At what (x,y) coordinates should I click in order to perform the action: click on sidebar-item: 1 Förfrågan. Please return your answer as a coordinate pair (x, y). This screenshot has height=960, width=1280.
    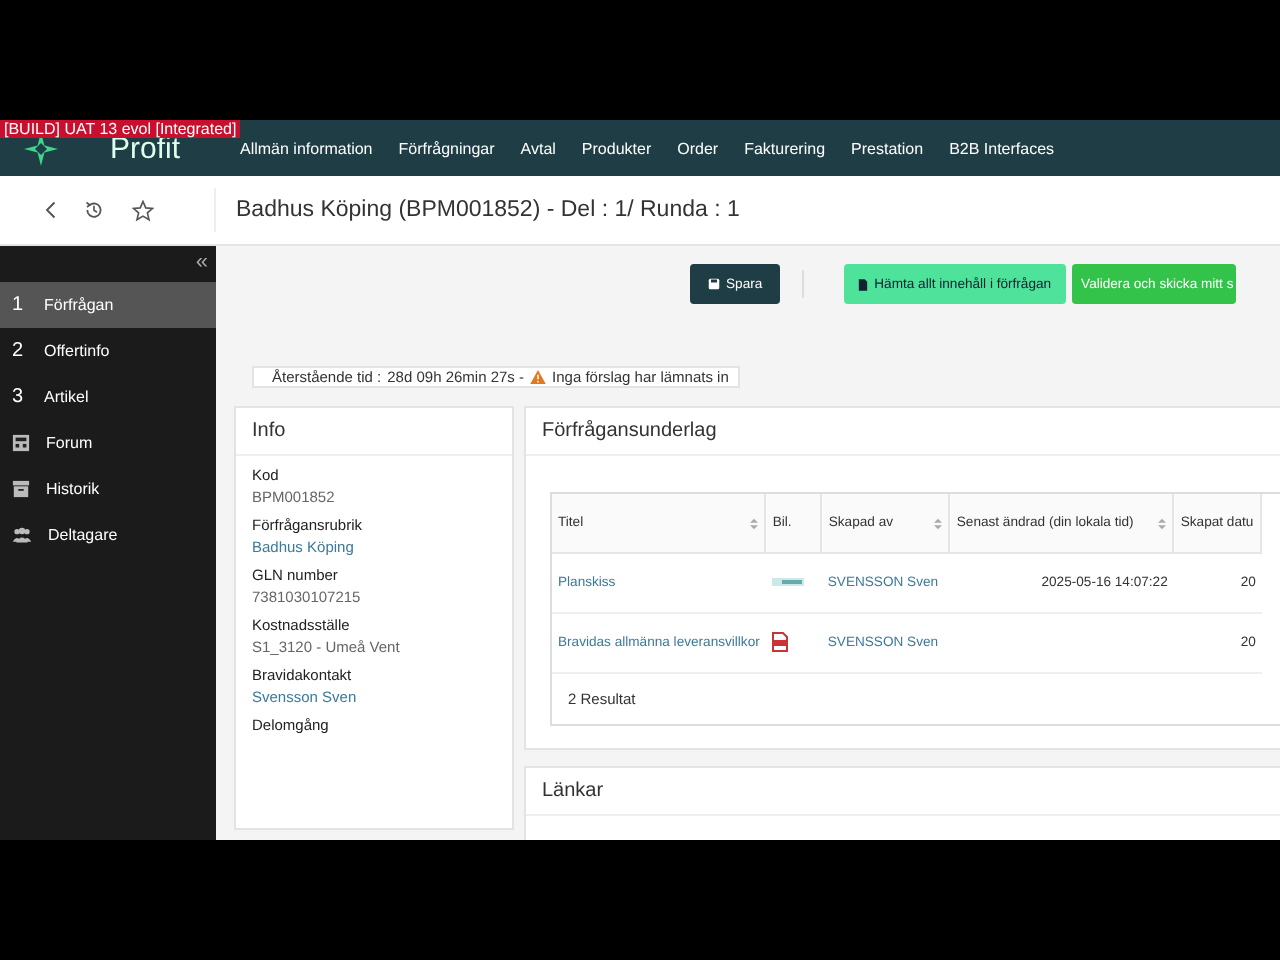
    Looking at the image, I should click on (108, 305).